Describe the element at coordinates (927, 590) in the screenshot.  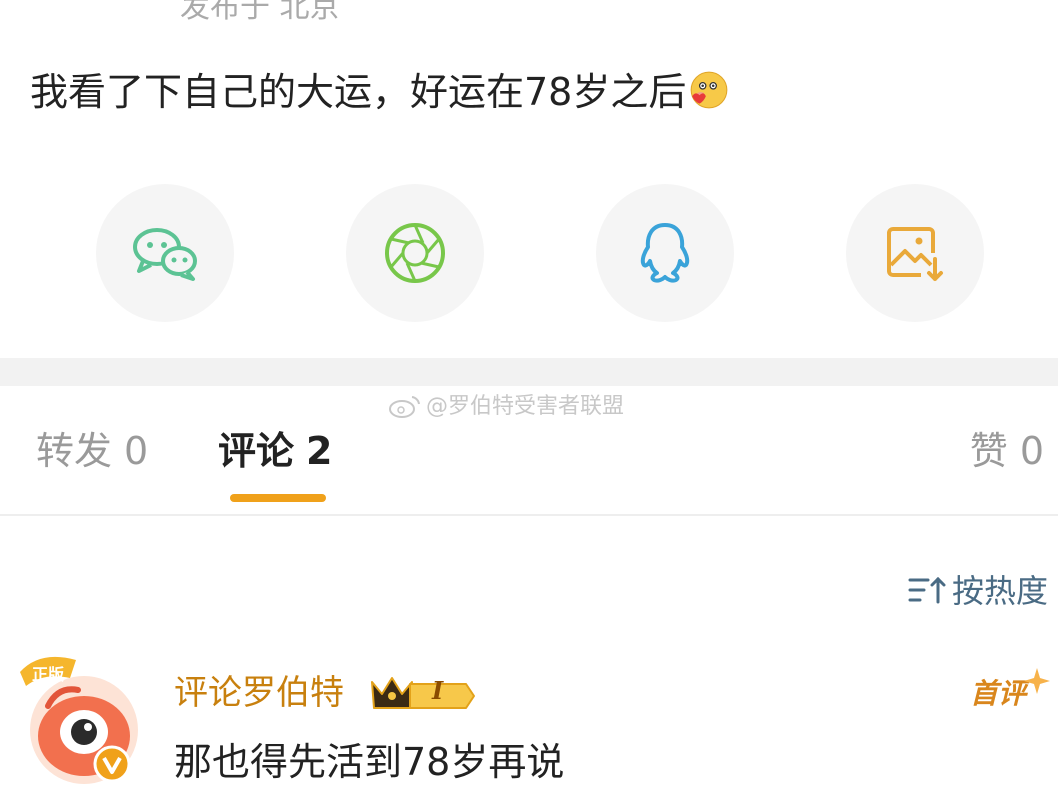
I see `sort-icon` at that location.